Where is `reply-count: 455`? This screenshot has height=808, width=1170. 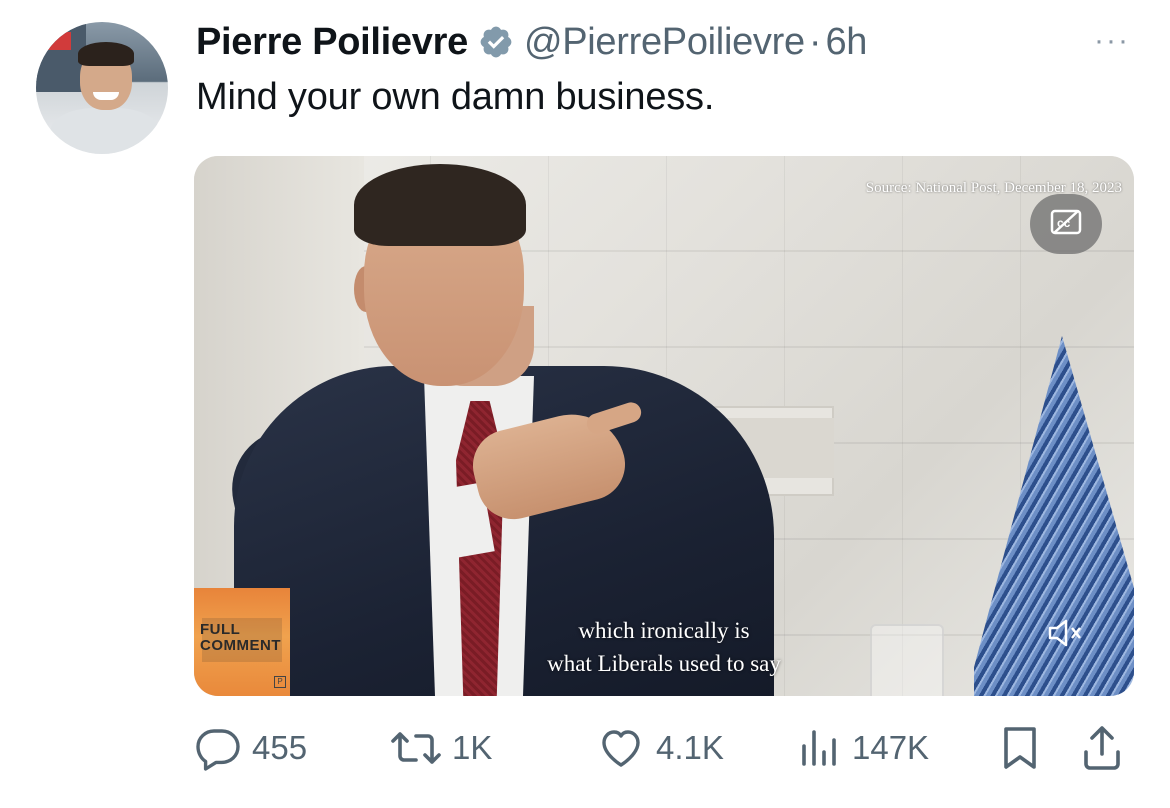
reply-count: 455 is located at coordinates (280, 747).